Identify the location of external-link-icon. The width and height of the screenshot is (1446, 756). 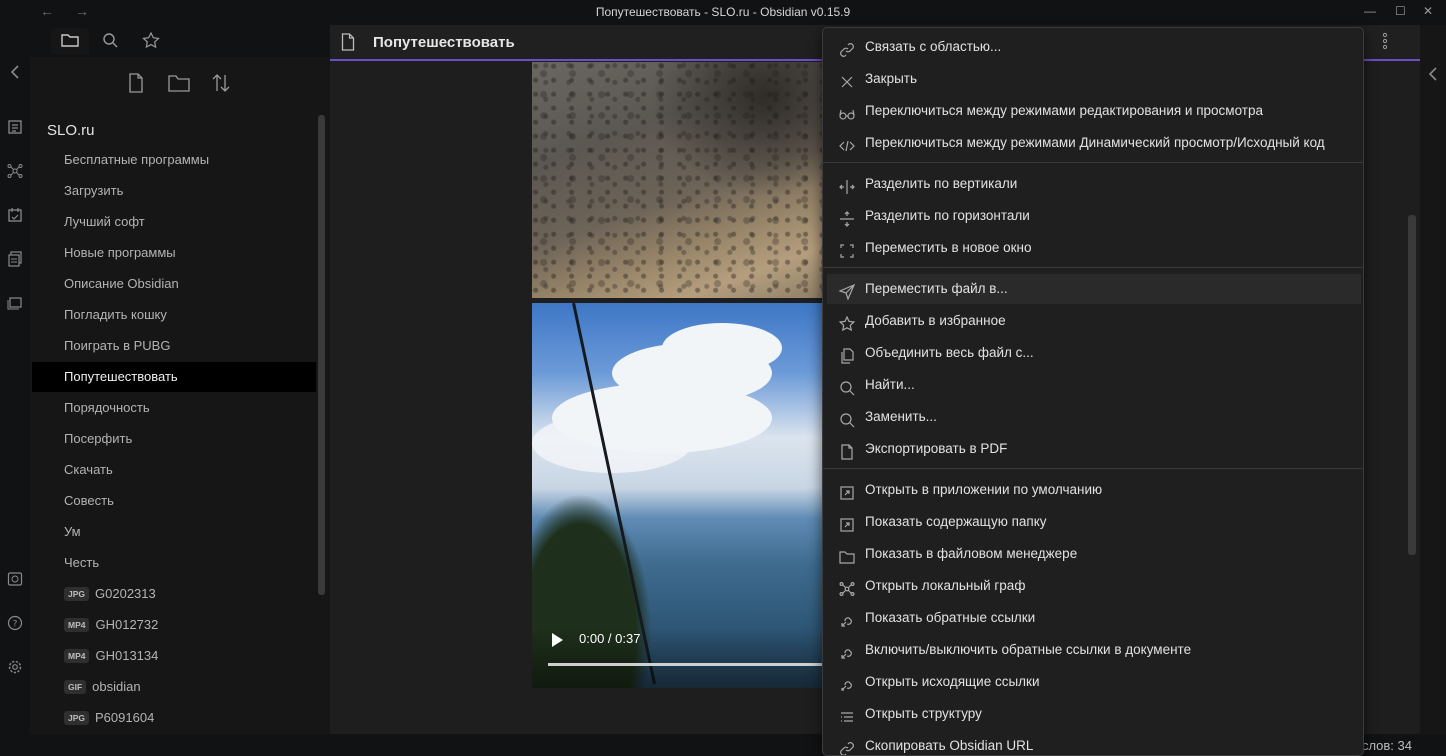
(847, 523).